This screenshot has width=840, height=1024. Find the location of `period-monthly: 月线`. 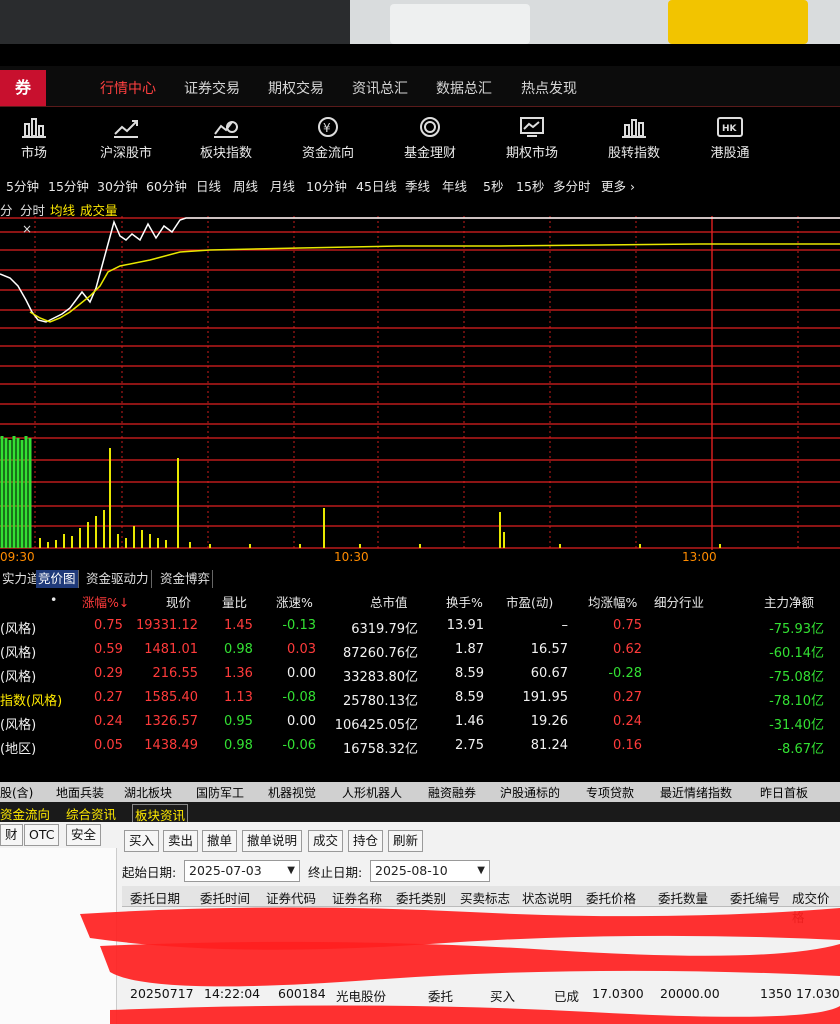

period-monthly: 月线 is located at coordinates (282, 185).